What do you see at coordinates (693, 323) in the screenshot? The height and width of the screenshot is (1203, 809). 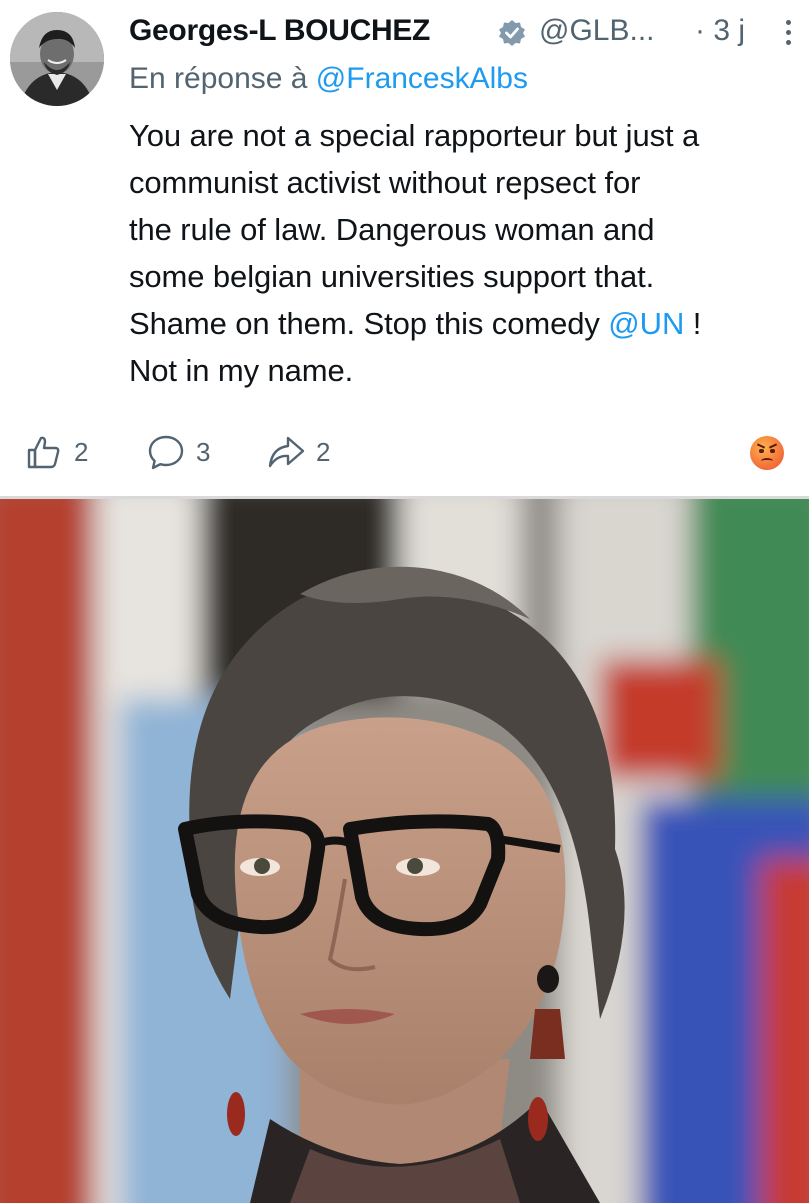 I see `post-body-text: !` at bounding box center [693, 323].